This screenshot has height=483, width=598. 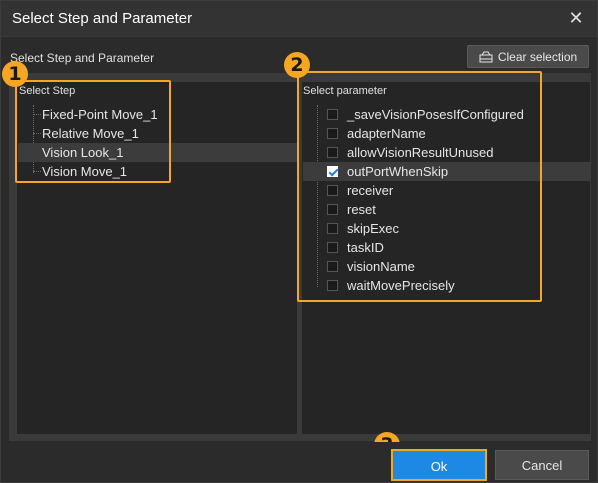 What do you see at coordinates (102, 18) in the screenshot?
I see `dialog-title: Select Step and Parameter` at bounding box center [102, 18].